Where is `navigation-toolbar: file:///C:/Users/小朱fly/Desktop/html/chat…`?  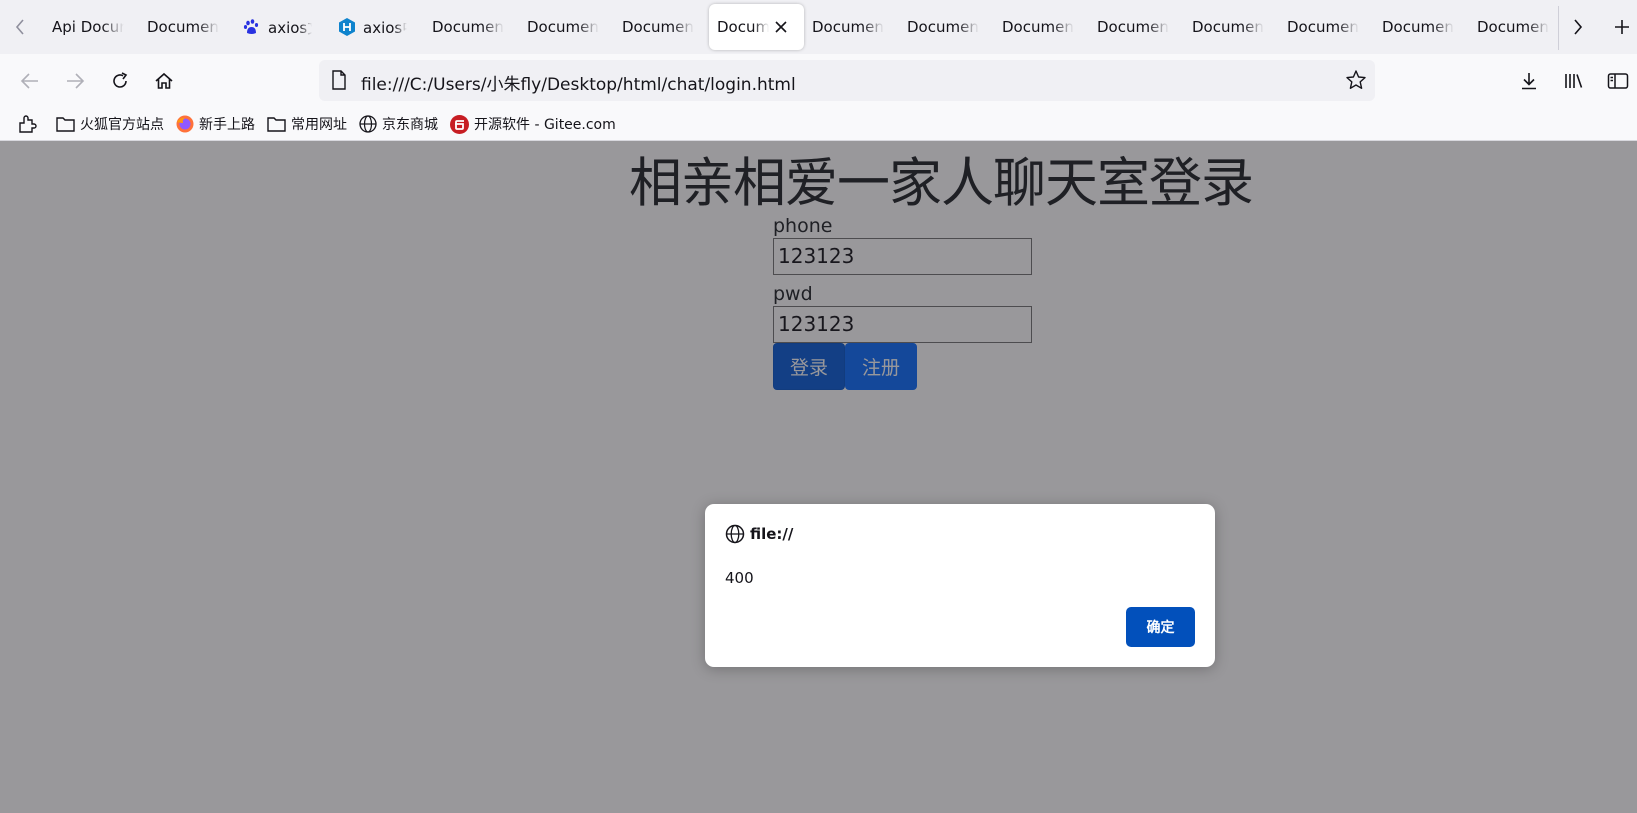
navigation-toolbar: file:///C:/Users/小朱fly/Desktop/html/chat… is located at coordinates (818, 81).